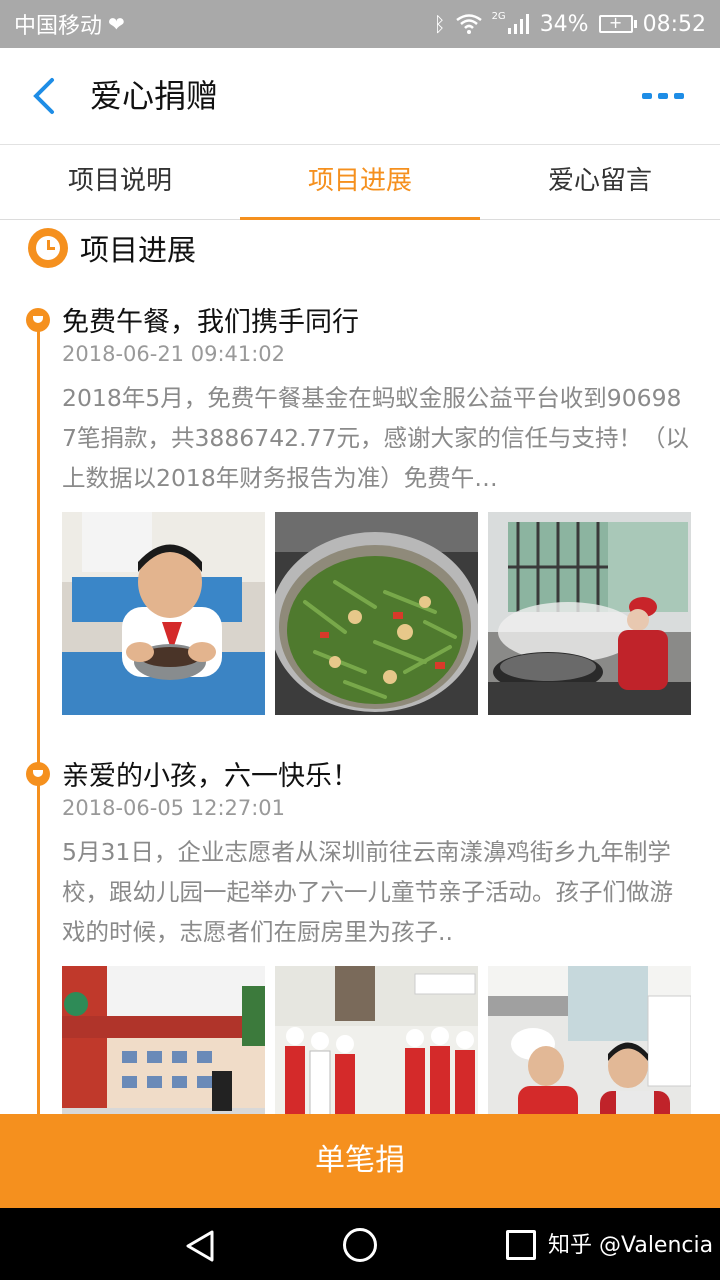 This screenshot has width=720, height=1284. What do you see at coordinates (138, 250) in the screenshot?
I see `section-title: 项目进展` at bounding box center [138, 250].